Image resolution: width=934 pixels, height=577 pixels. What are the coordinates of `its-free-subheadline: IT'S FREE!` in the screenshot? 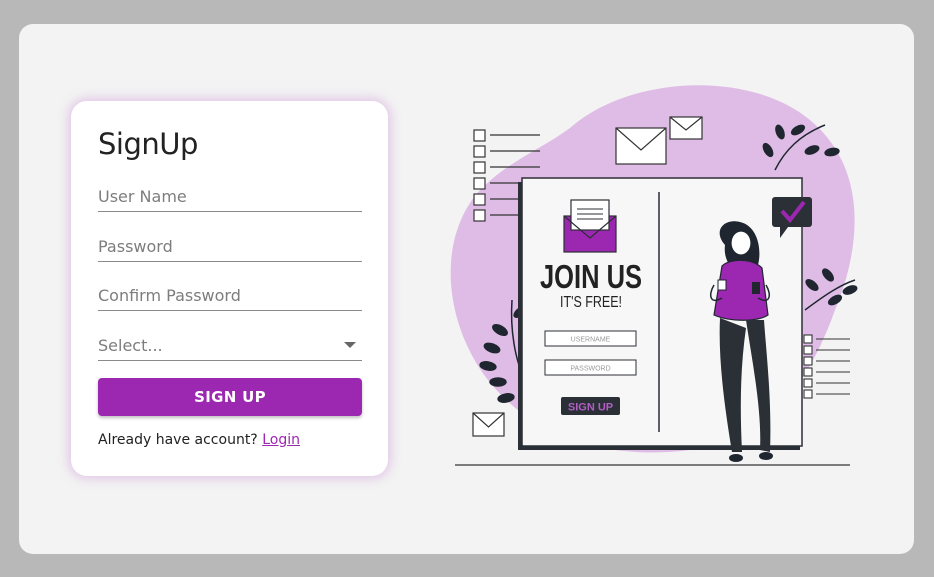 It's located at (591, 302).